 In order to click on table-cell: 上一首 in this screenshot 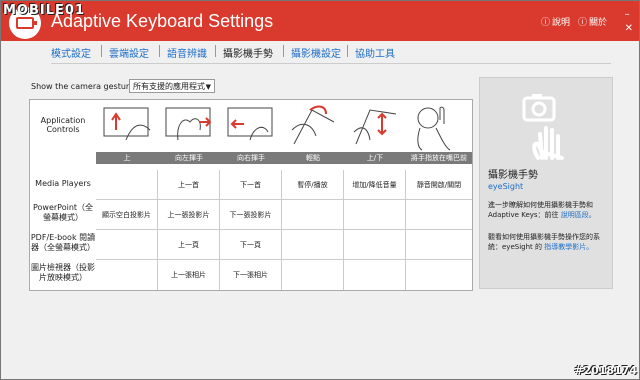, I will do `click(189, 185)`.